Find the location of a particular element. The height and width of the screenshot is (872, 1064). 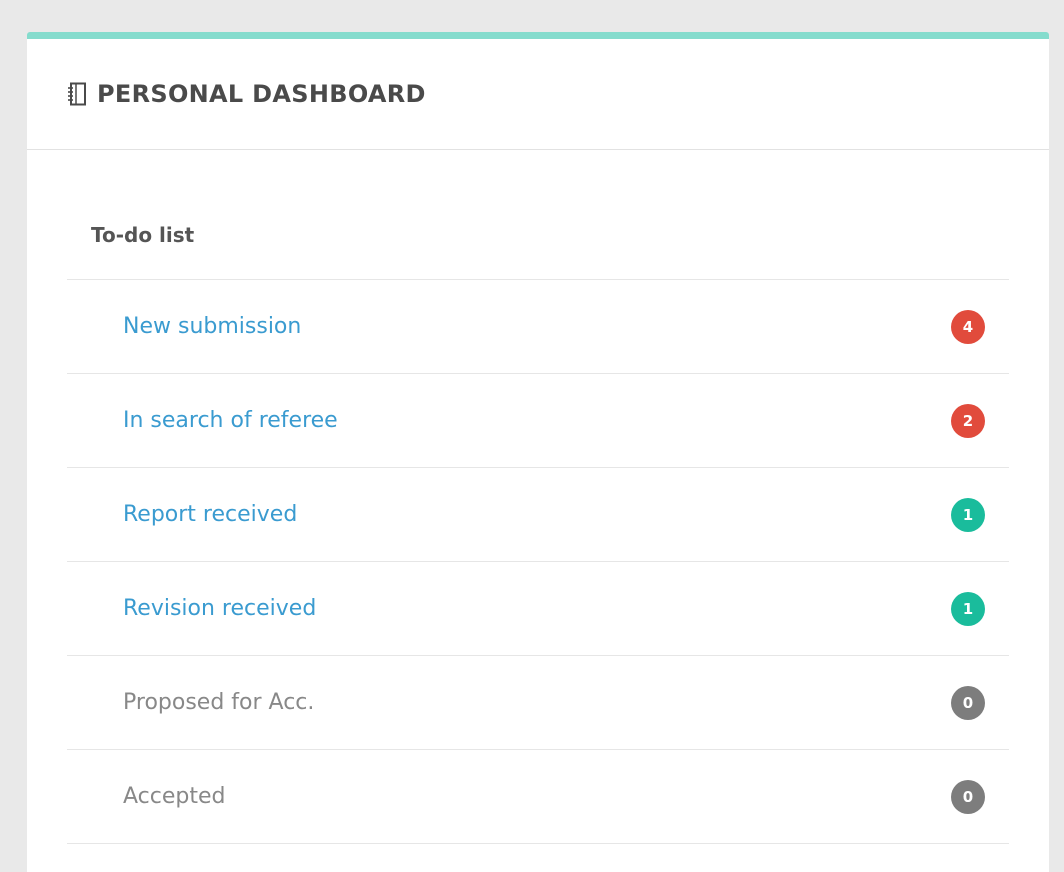

todo-list-heading: To-do list is located at coordinates (538, 215).